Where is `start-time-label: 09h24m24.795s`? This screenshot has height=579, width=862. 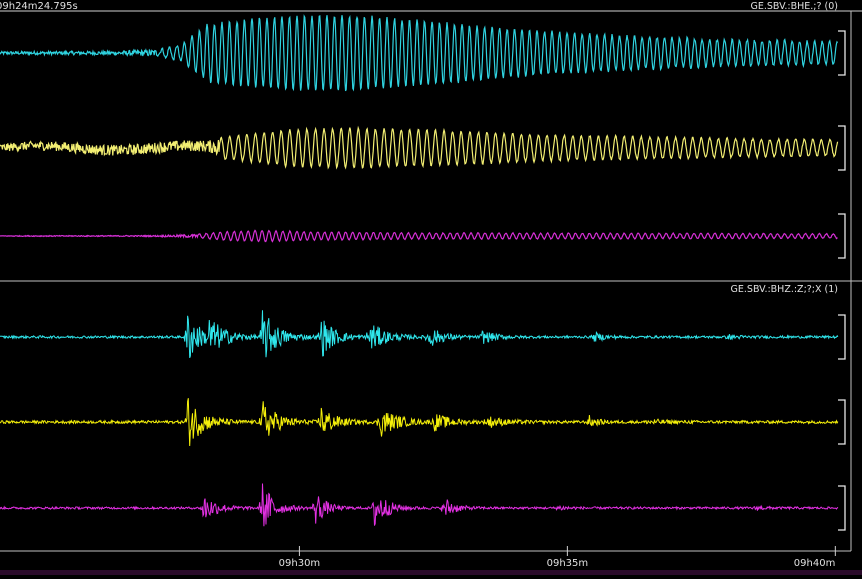
start-time-label: 09h24m24.795s is located at coordinates (39, 6).